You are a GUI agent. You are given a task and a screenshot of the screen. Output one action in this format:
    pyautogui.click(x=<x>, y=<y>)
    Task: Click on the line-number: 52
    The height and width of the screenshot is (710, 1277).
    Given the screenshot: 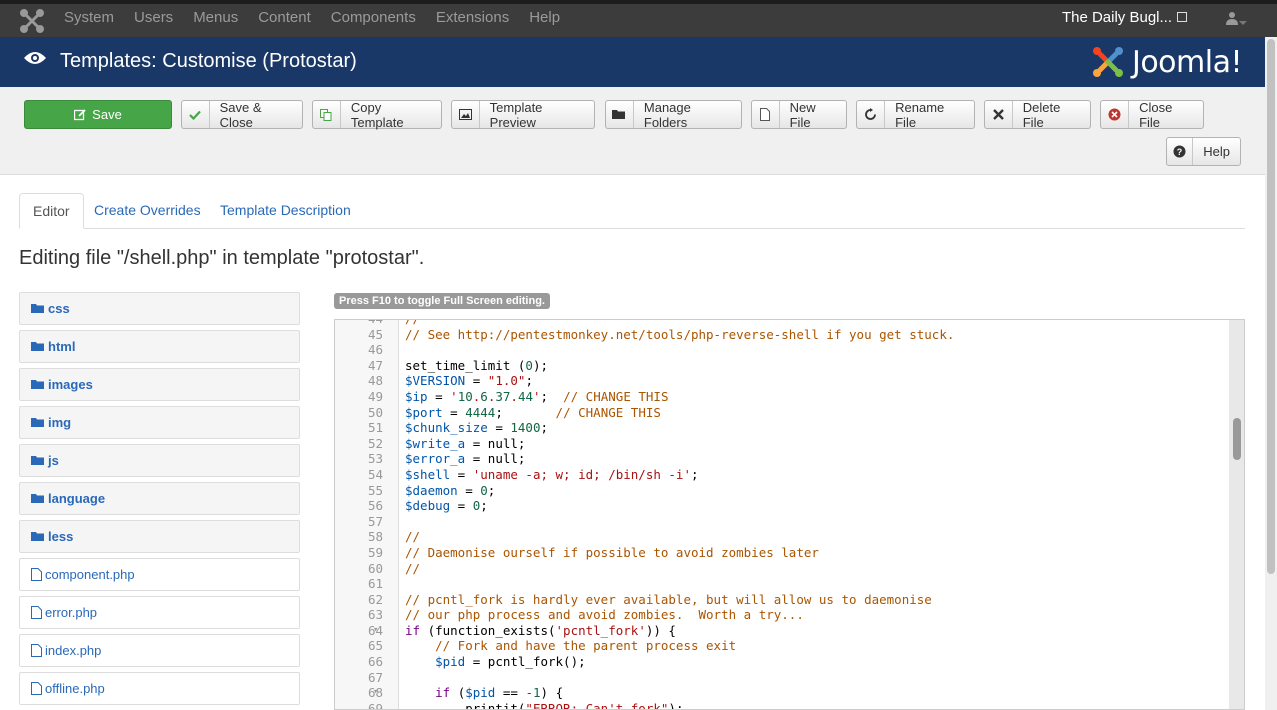 What is the action you would take?
    pyautogui.click(x=375, y=443)
    